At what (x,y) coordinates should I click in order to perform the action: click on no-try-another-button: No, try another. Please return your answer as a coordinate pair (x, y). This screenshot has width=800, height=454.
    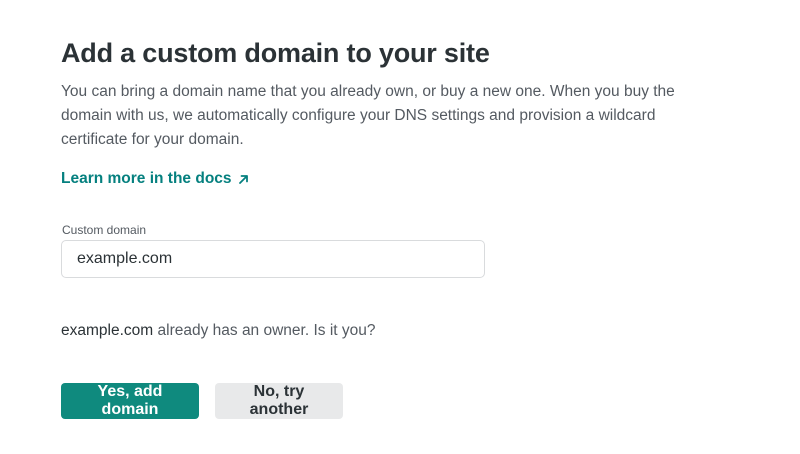
    Looking at the image, I should click on (279, 401).